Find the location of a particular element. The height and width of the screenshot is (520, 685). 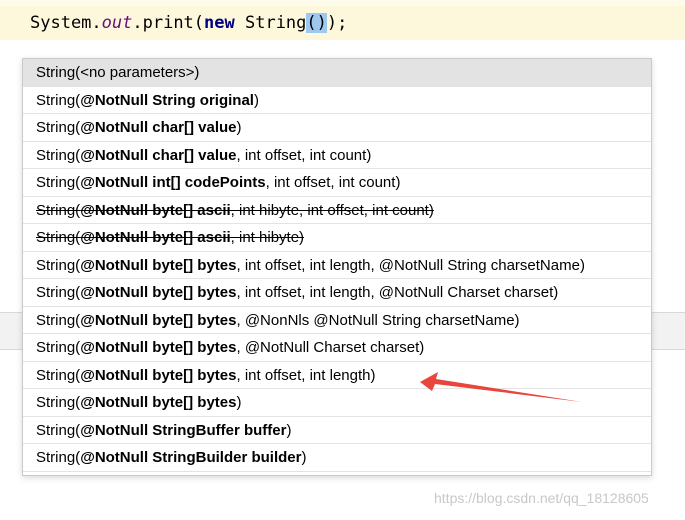

signature-item: String(<no parameters>) is located at coordinates (337, 73).